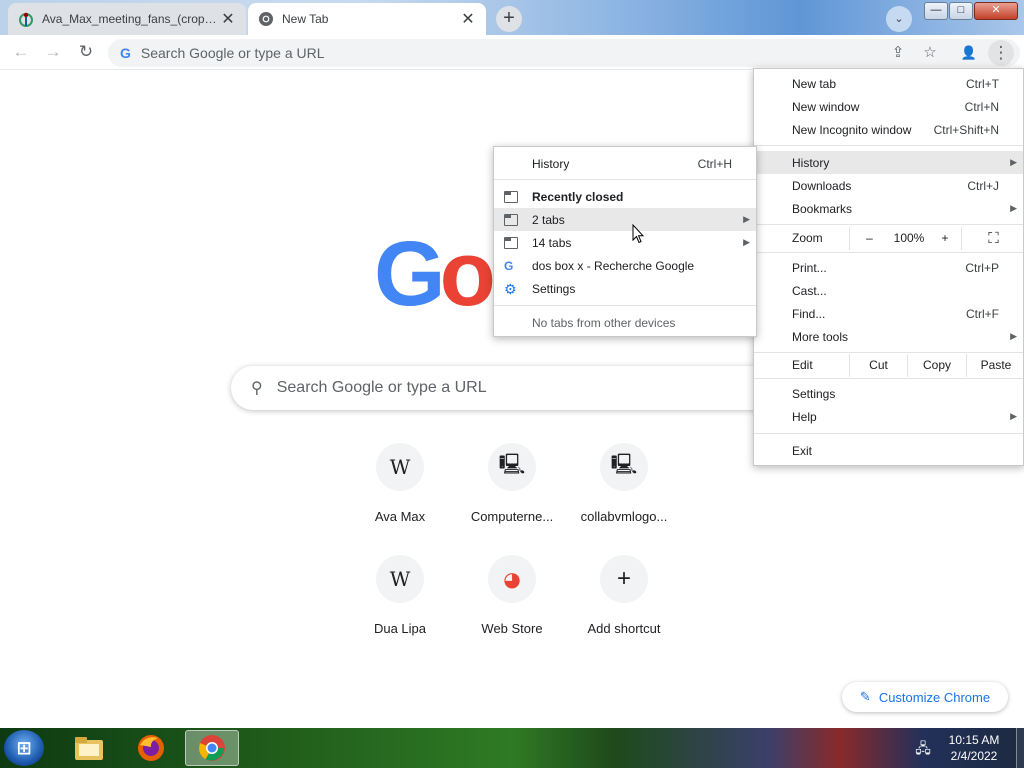 Image resolution: width=1024 pixels, height=768 pixels. Describe the element at coordinates (86, 52) in the screenshot. I see `reload-button: ↻` at that location.